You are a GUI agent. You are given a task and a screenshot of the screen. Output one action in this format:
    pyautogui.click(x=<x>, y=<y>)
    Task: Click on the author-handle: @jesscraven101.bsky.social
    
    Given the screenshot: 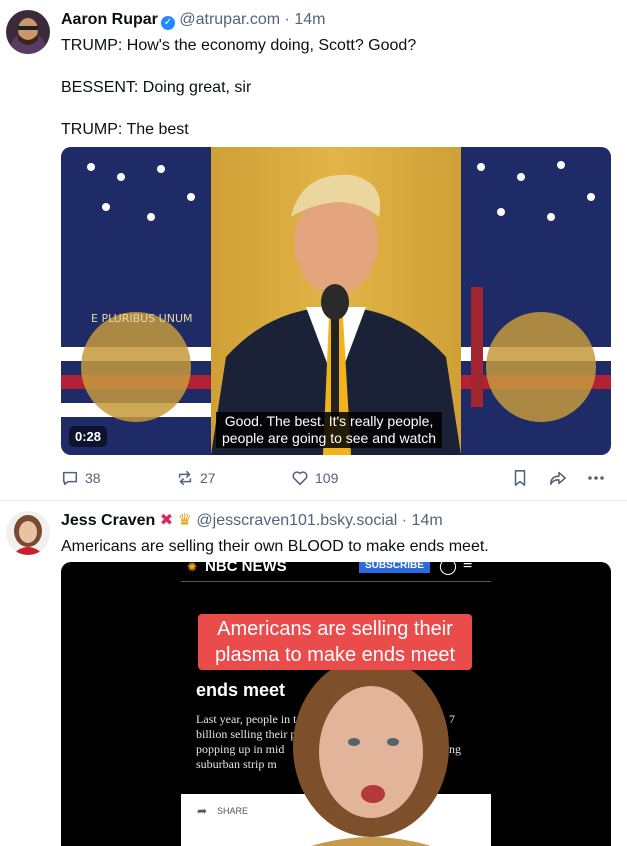 What is the action you would take?
    pyautogui.click(x=296, y=520)
    